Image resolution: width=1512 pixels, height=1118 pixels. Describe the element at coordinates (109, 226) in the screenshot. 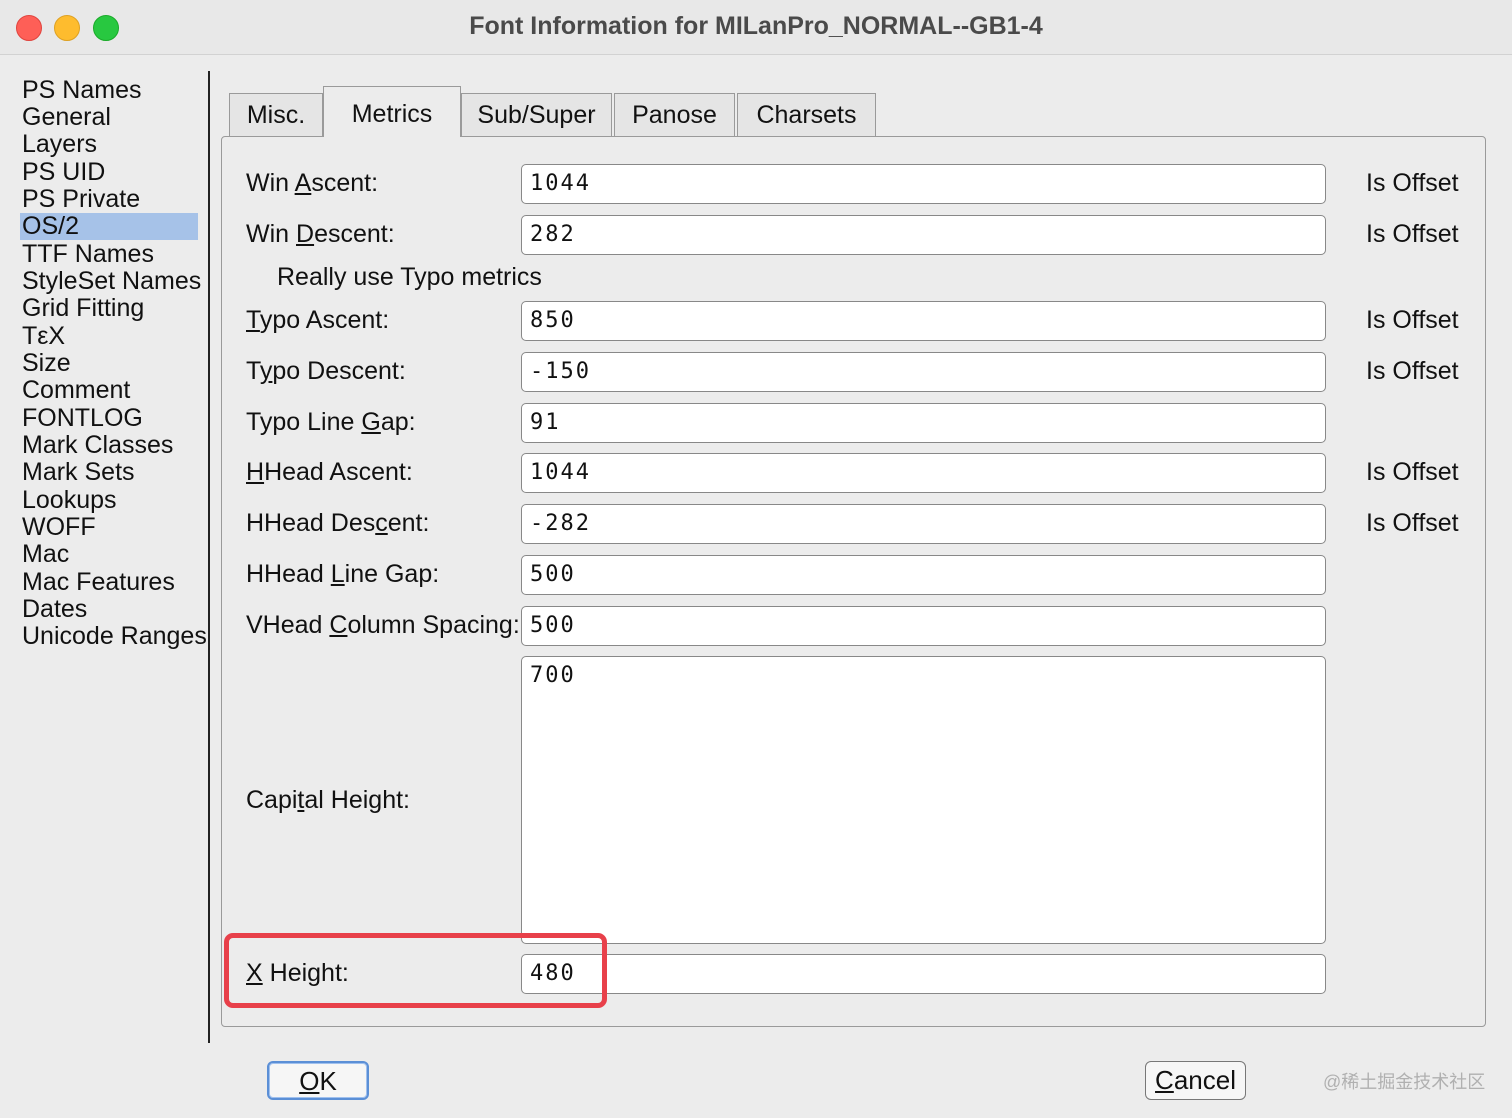

I see `sidebar-item-os2: OS/2` at that location.